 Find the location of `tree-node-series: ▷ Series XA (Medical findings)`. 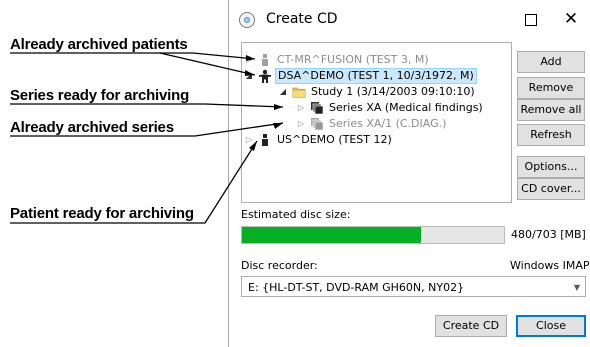

tree-node-series: ▷ Series XA (Medical findings) is located at coordinates (390, 108).